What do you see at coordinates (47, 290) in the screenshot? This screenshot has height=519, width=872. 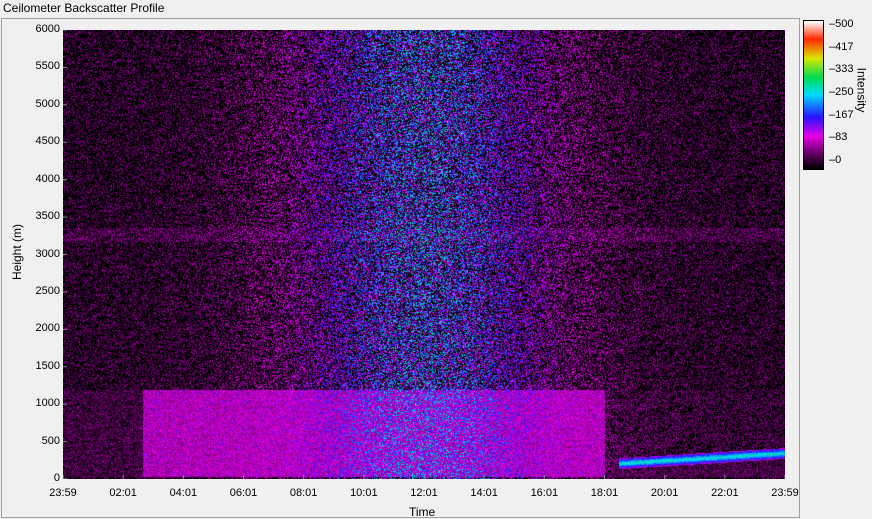 I see `y-tick-label: 2500` at bounding box center [47, 290].